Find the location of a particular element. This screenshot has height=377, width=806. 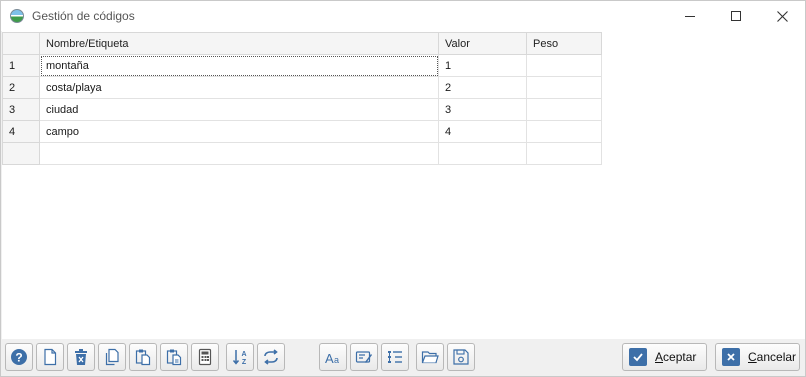

paste-special-button is located at coordinates (174, 357).